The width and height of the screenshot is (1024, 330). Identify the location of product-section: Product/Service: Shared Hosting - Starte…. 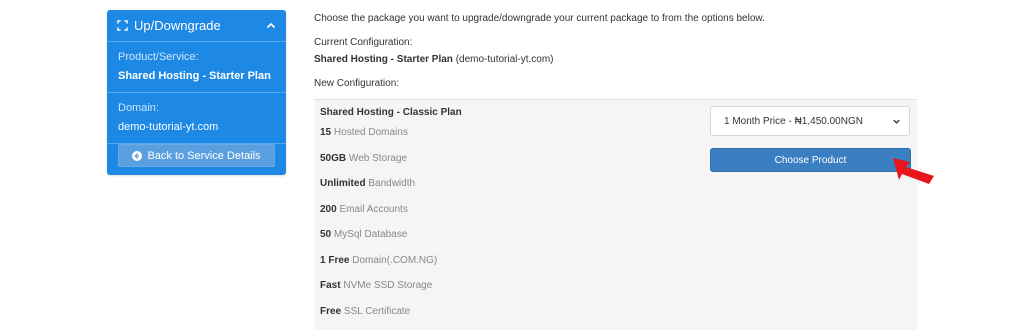
(196, 67).